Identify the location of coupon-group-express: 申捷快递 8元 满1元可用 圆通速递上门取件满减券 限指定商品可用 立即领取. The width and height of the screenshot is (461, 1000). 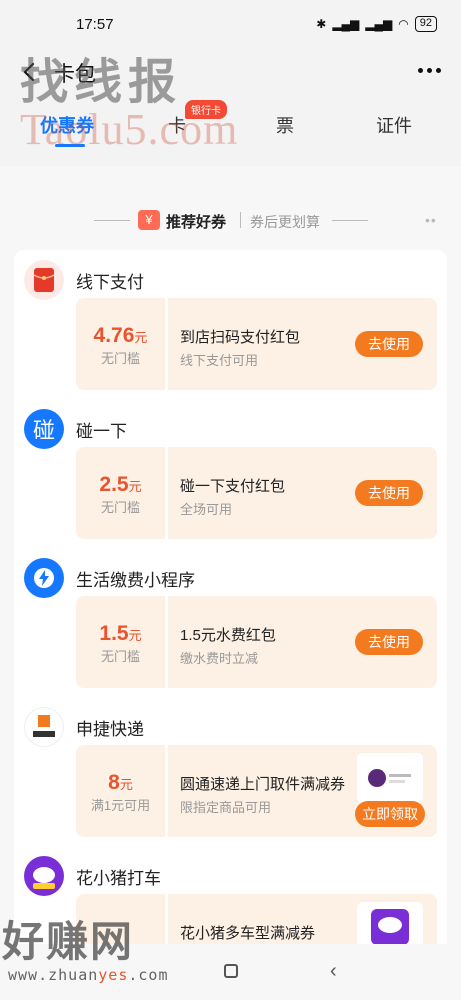
(230, 771).